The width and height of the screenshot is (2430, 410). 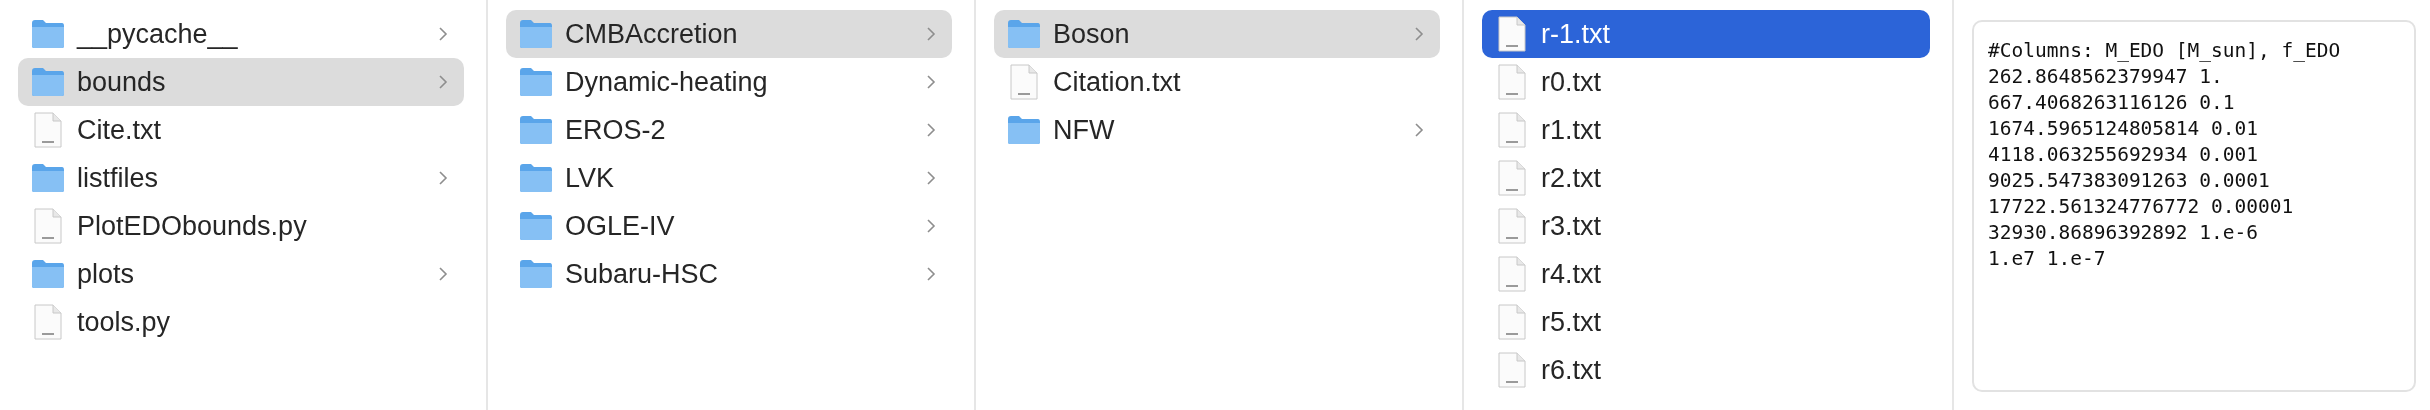 I want to click on file-list-item: plots, so click(x=241, y=274).